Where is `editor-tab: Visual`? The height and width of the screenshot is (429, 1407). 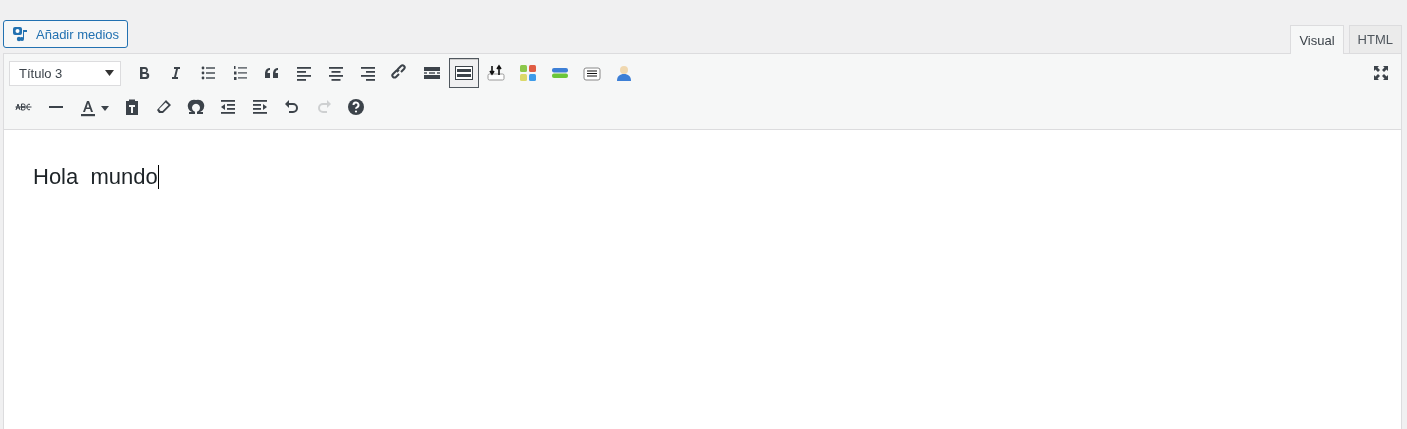
editor-tab: Visual is located at coordinates (1317, 39).